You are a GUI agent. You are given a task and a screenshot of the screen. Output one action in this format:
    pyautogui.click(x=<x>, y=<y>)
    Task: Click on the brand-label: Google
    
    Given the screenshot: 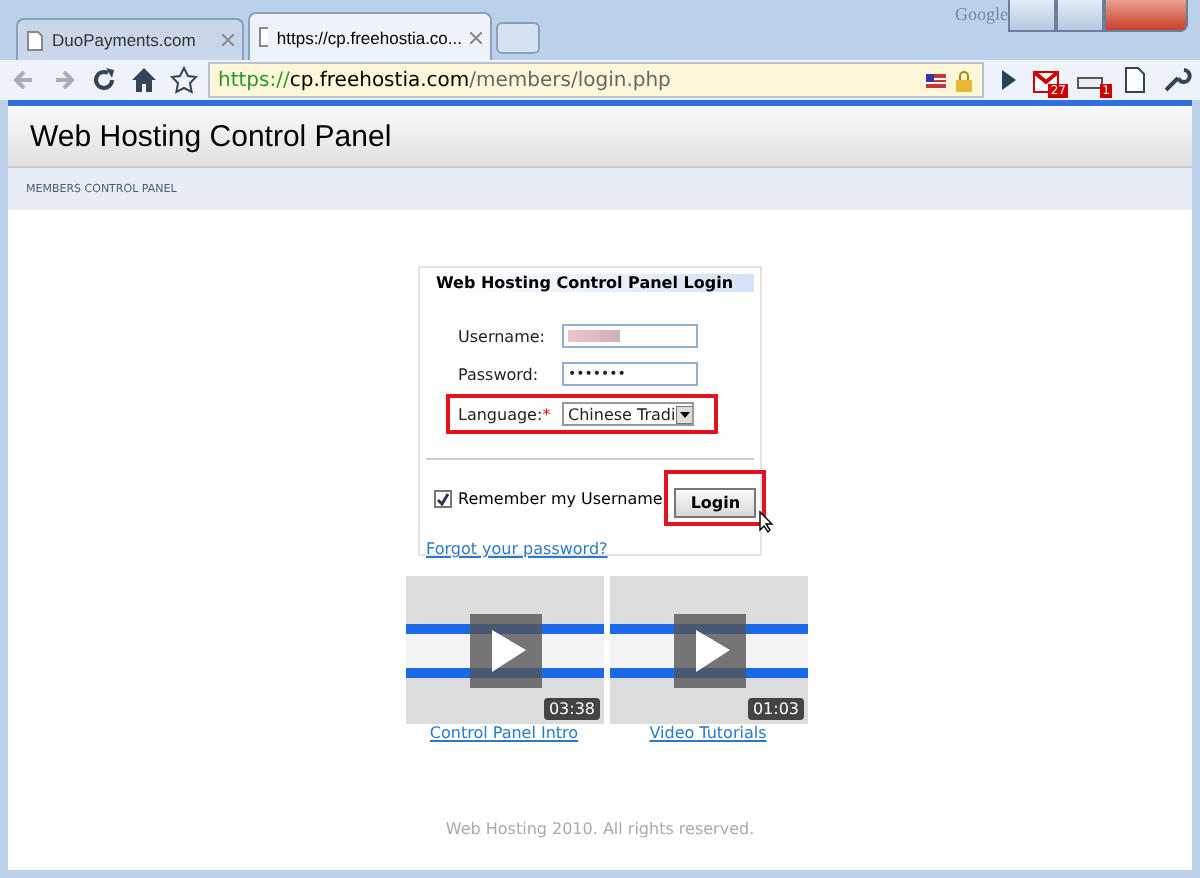 What is the action you would take?
    pyautogui.click(x=981, y=14)
    